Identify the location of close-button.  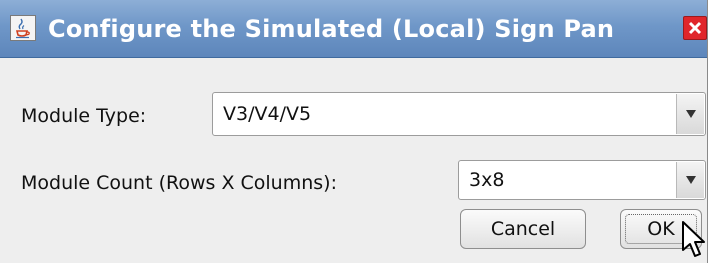
(695, 28).